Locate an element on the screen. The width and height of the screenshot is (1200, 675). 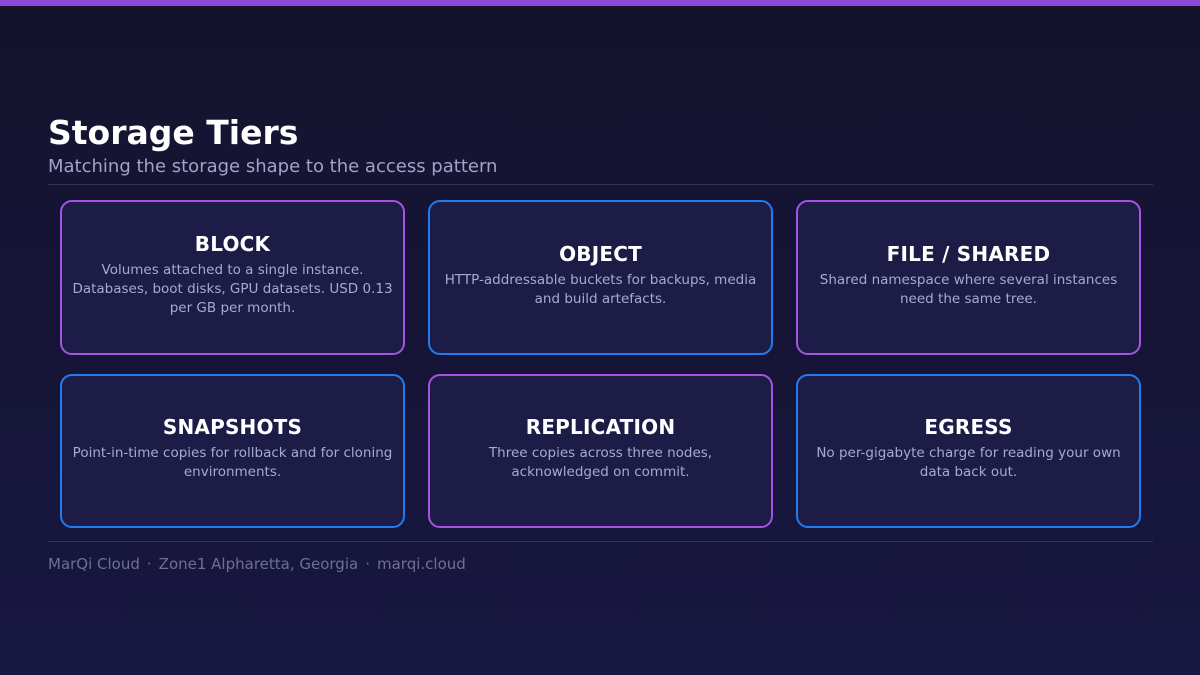
tier-card-title: REPLICATION is located at coordinates (600, 427).